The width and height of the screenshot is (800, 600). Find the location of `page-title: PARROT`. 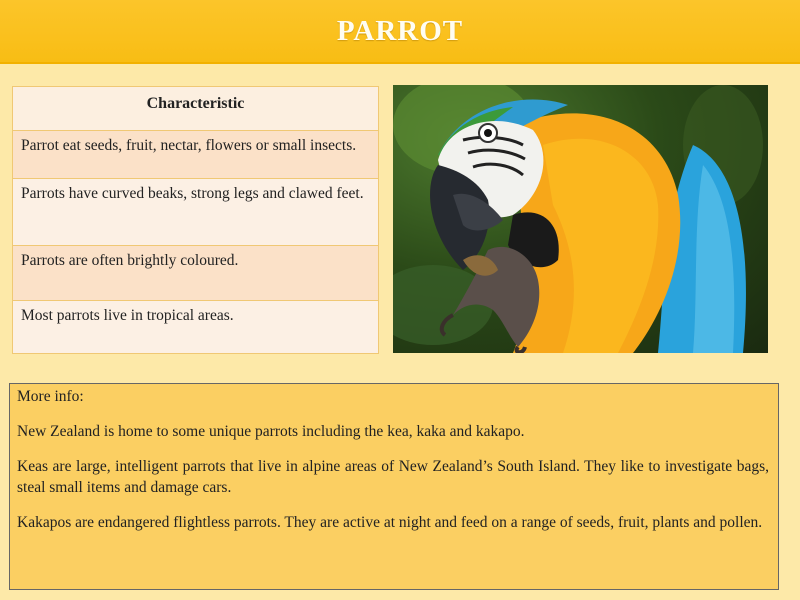

page-title: PARROT is located at coordinates (400, 30).